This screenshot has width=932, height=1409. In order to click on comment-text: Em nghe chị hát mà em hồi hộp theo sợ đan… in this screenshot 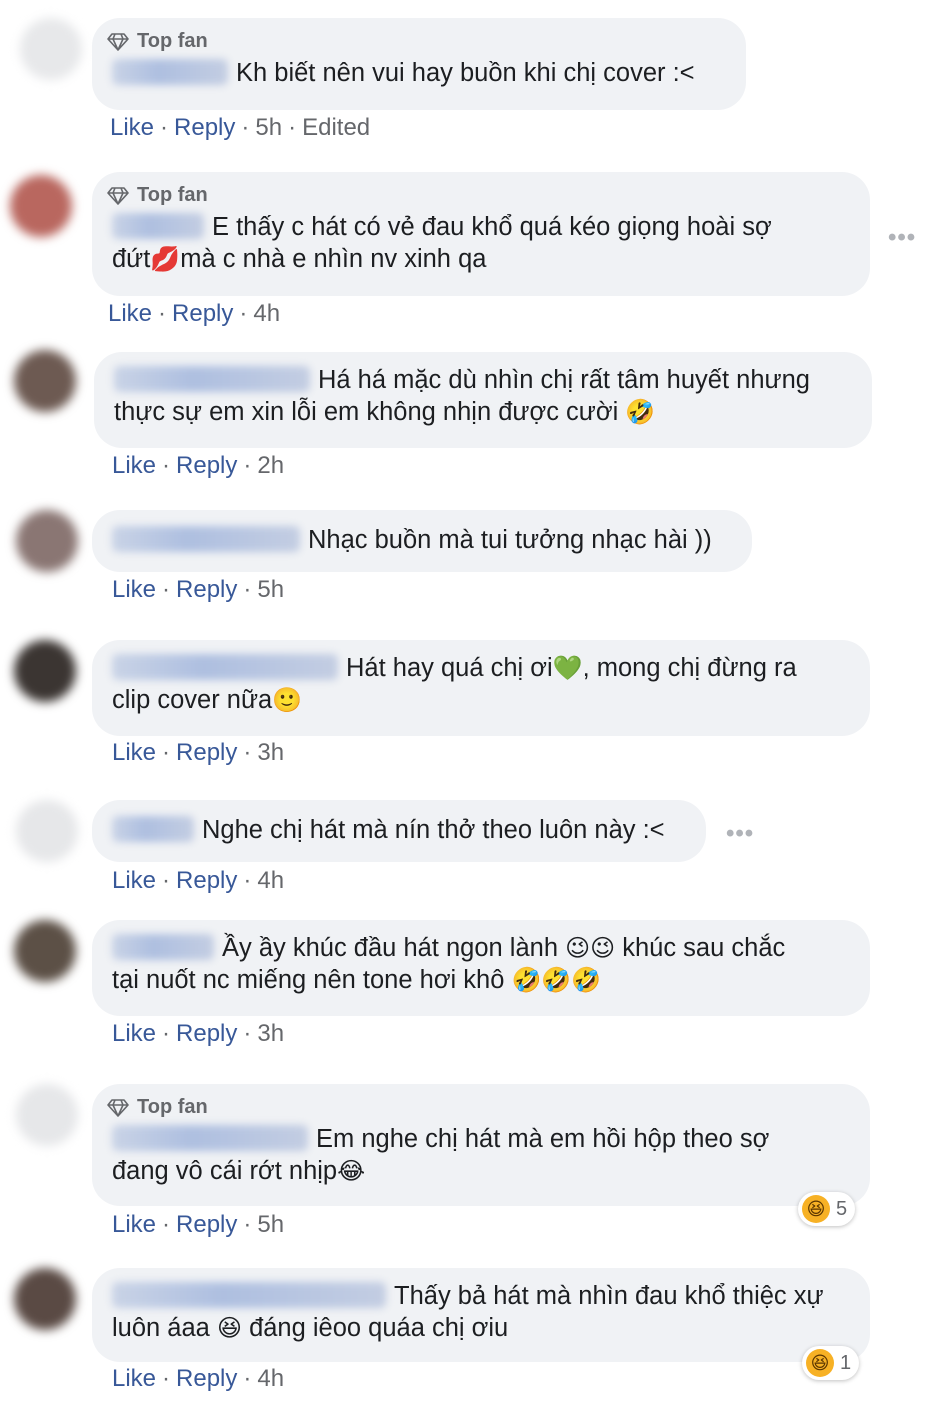, I will do `click(441, 1155)`.